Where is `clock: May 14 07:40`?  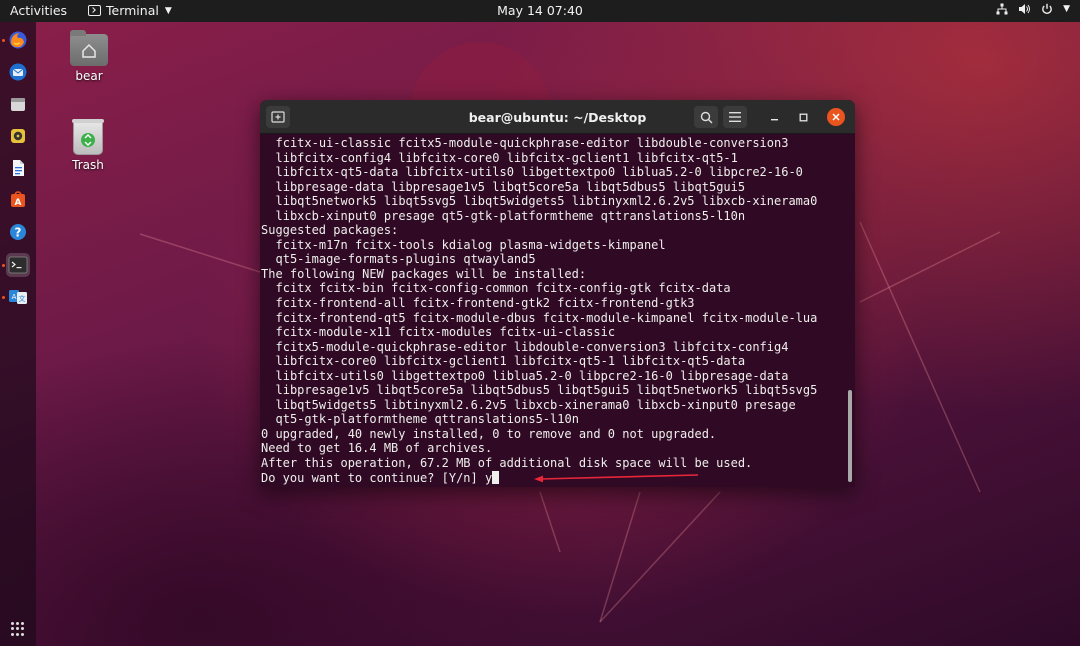
clock: May 14 07:40 is located at coordinates (540, 10).